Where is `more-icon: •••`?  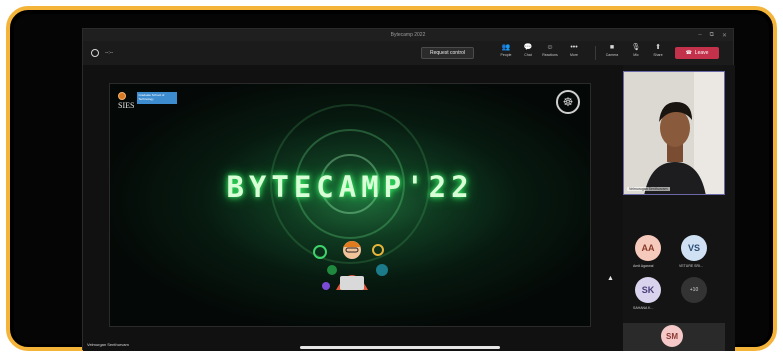
more-icon: ••• is located at coordinates (574, 47).